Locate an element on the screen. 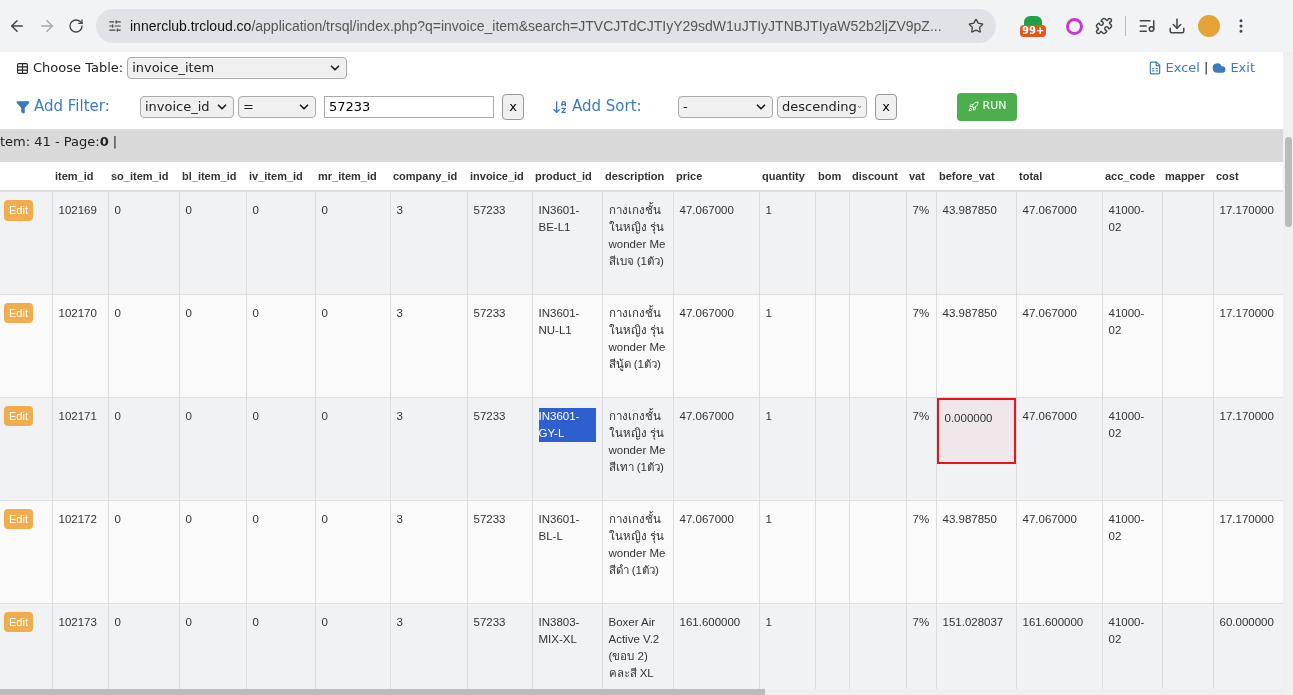 The width and height of the screenshot is (1293, 695). column-header: total is located at coordinates (1059, 176).